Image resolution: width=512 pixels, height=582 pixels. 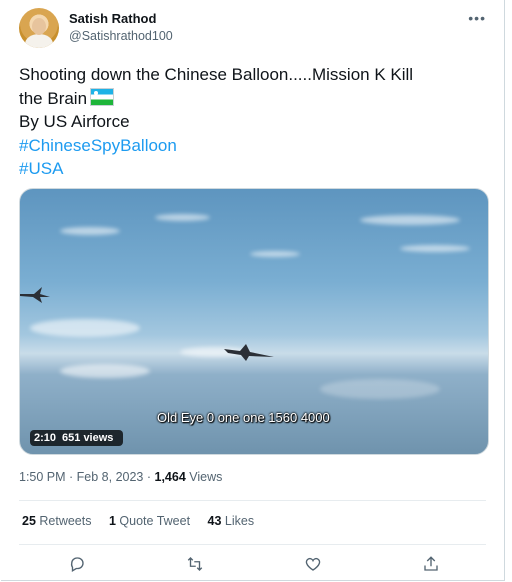 What do you see at coordinates (204, 477) in the screenshot?
I see `views-label: Views` at bounding box center [204, 477].